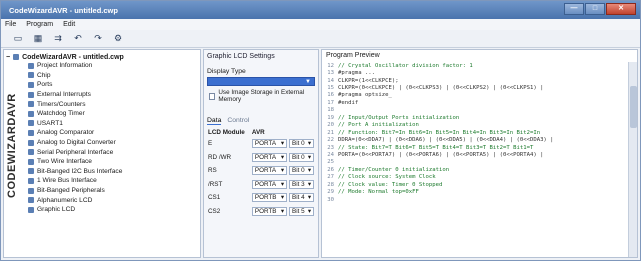 Image resolution: width=641 pixels, height=261 pixels. What do you see at coordinates (102, 124) in the screenshot?
I see `tree-item: USART1` at bounding box center [102, 124].